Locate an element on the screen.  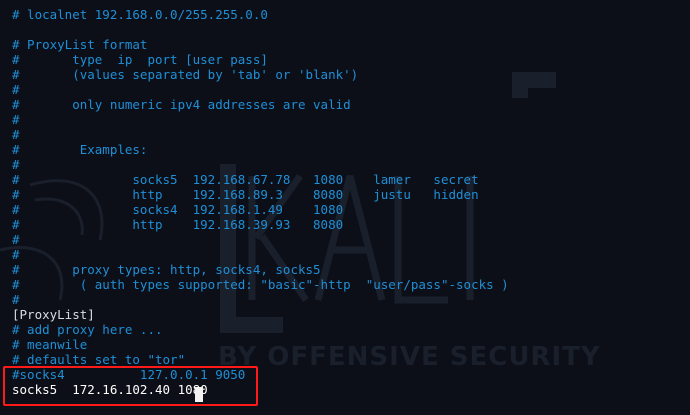
config-line: # only numeric ipv4 addresses are valid is located at coordinates (181, 104).